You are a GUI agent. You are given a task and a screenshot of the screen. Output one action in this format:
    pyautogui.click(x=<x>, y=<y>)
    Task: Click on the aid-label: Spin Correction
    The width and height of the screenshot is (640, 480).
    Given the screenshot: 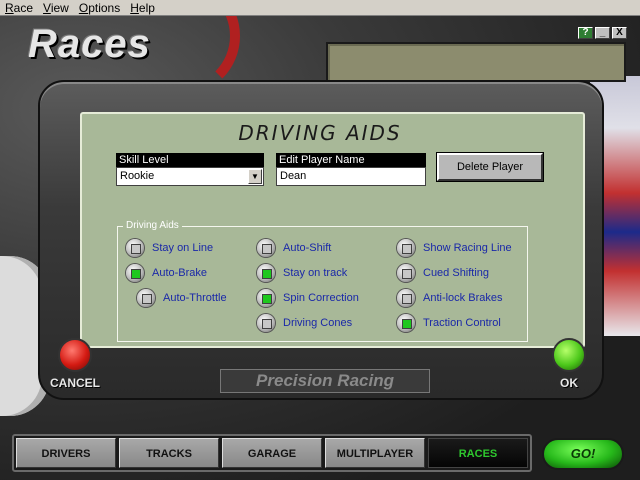 What is the action you would take?
    pyautogui.click(x=321, y=298)
    